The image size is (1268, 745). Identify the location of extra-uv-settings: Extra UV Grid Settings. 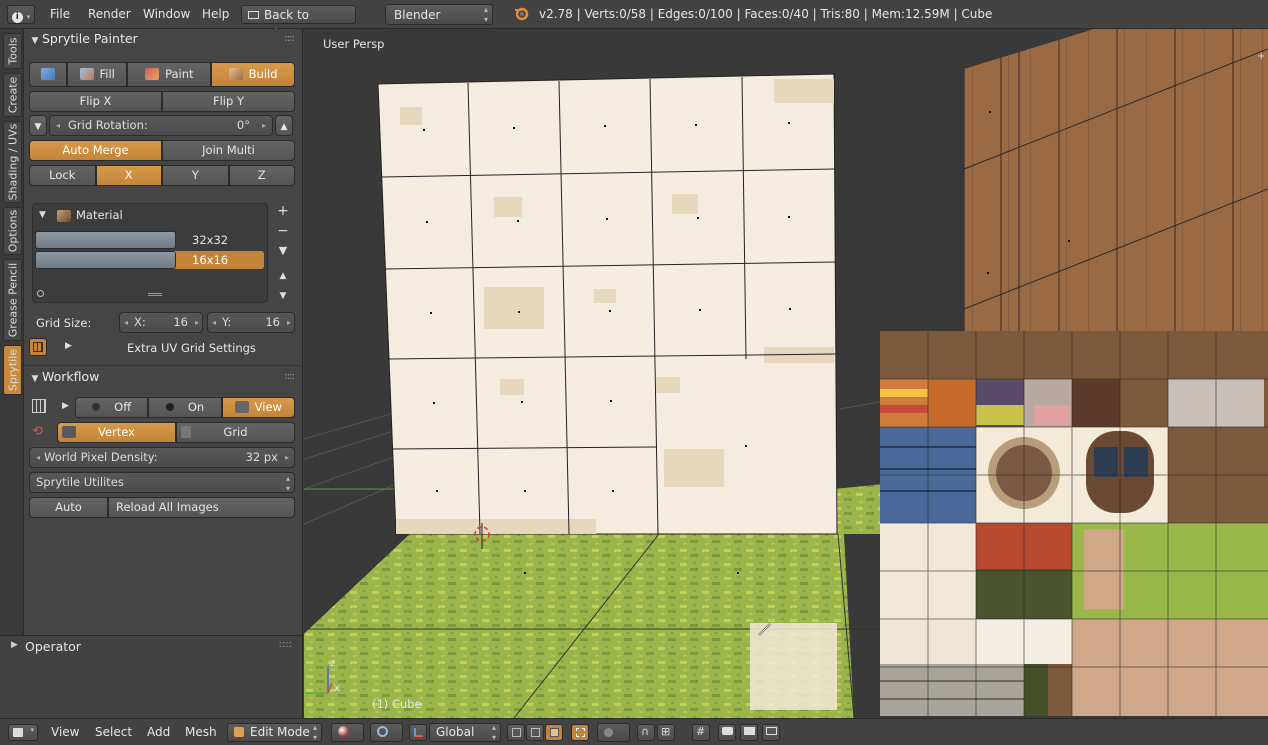
(191, 348).